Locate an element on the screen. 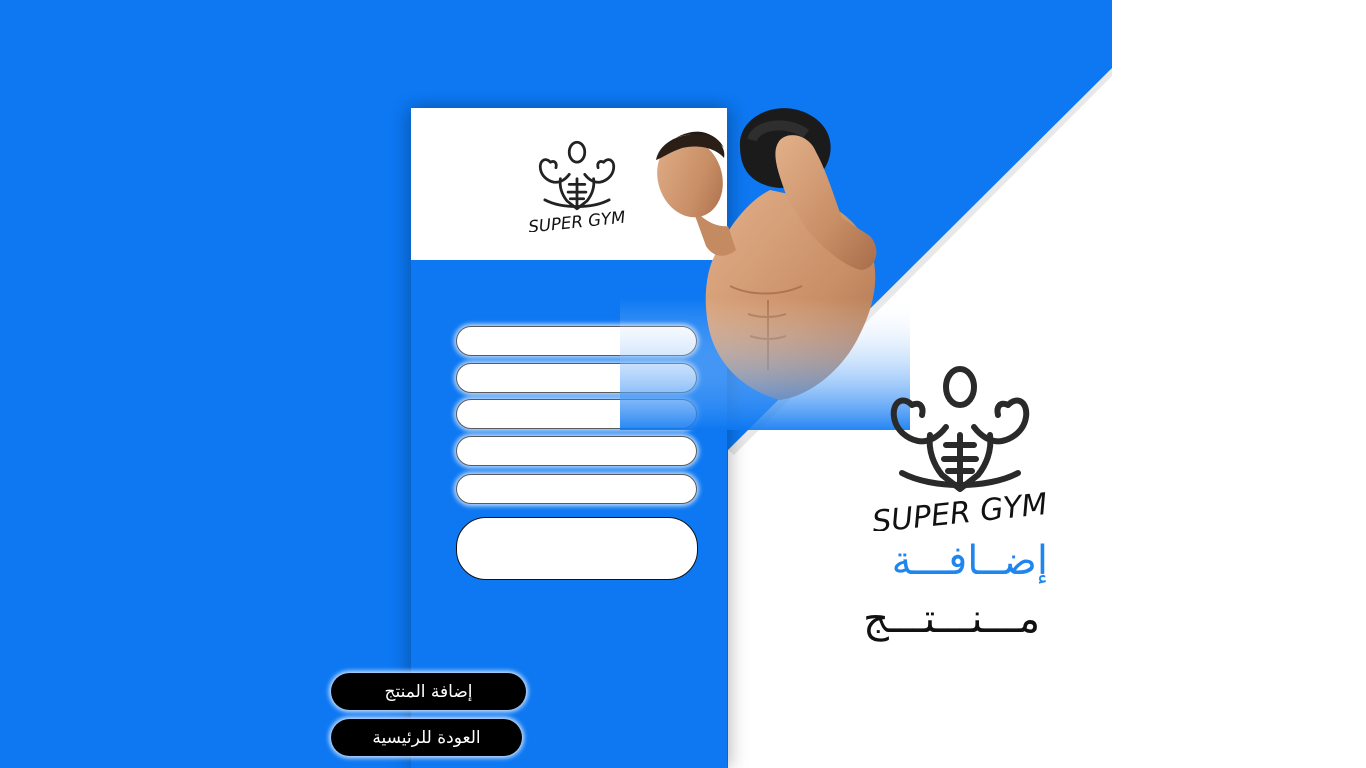  product-description-field is located at coordinates (577, 548).